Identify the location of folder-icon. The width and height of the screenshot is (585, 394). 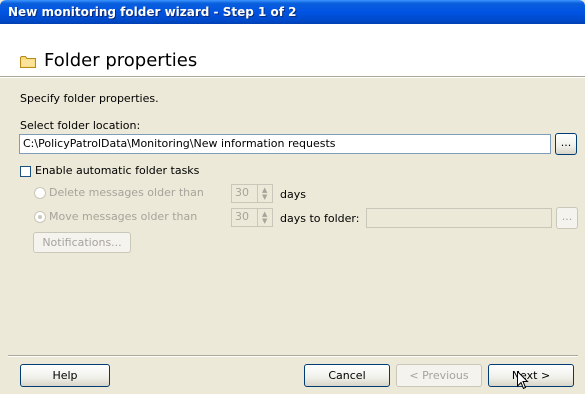
(28, 62).